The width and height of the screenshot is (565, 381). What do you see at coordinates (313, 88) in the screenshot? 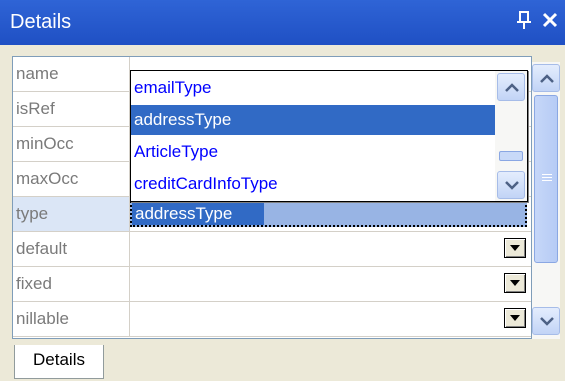
I see `list-item: emailType` at bounding box center [313, 88].